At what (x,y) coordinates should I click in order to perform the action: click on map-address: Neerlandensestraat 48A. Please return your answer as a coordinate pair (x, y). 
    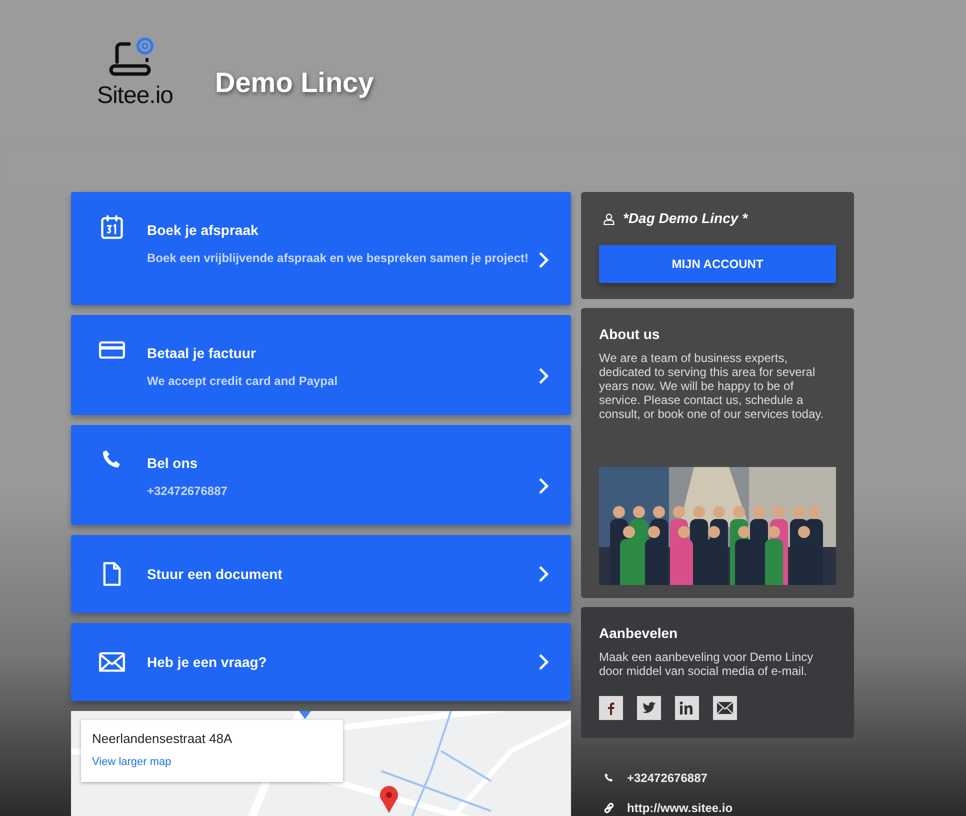
    Looking at the image, I should click on (163, 739).